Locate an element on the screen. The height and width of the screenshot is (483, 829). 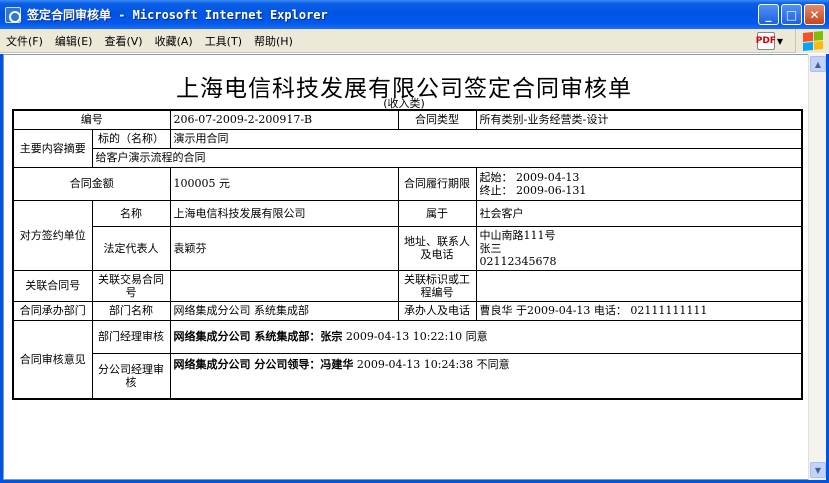
value-number: 206-07-2009-2-200917-B is located at coordinates (284, 119).